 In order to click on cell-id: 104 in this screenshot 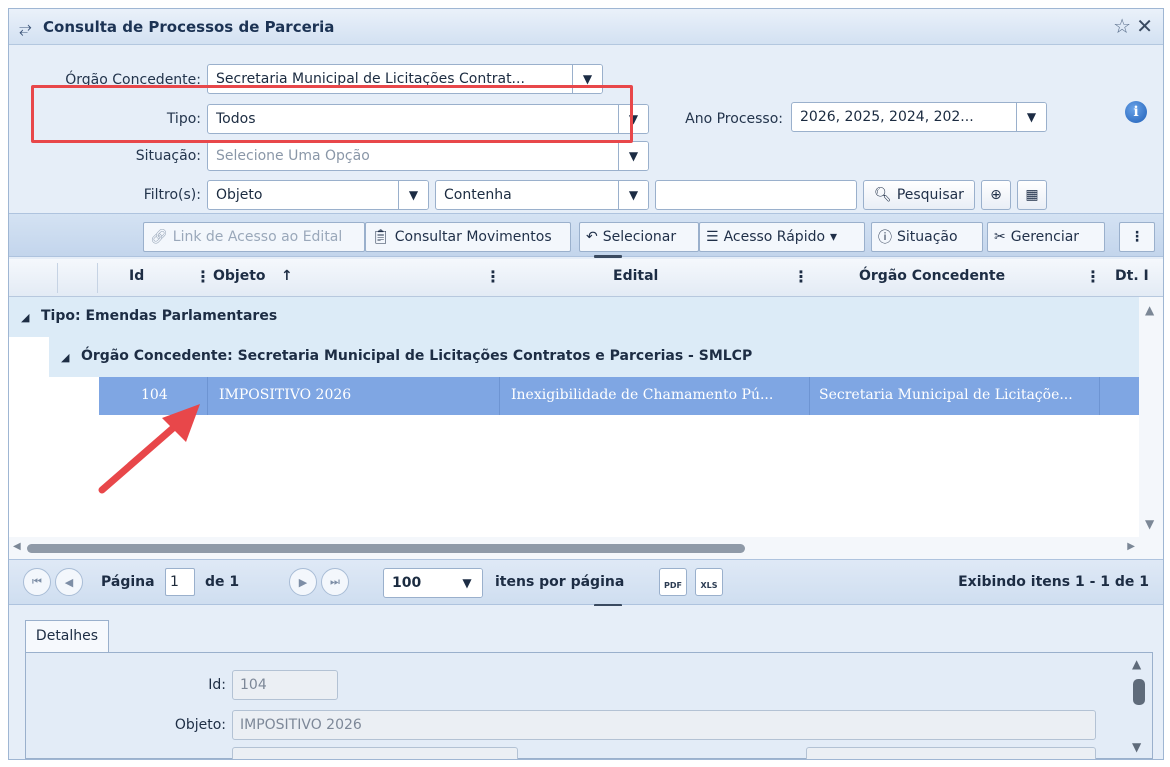, I will do `click(154, 395)`.